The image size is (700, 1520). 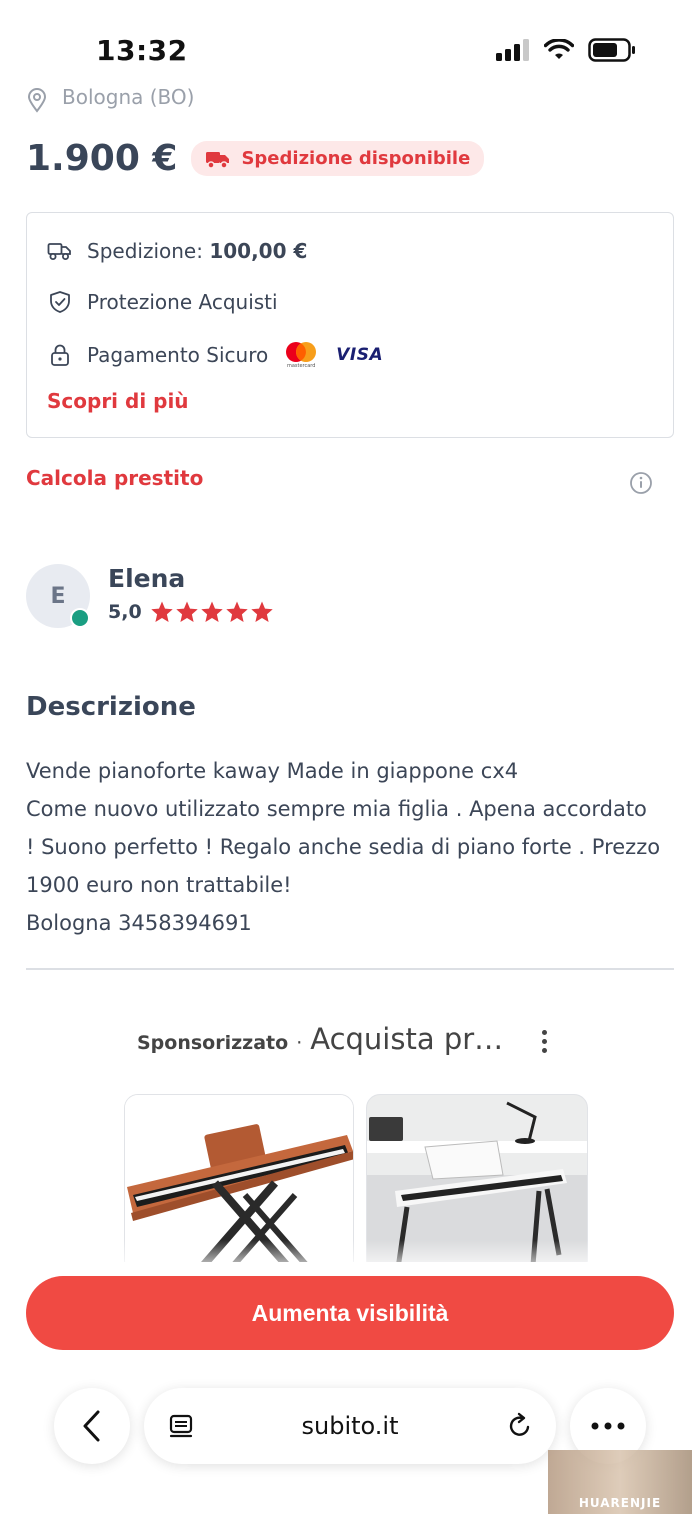 I want to click on address-bar: subito.it, so click(x=350, y=1426).